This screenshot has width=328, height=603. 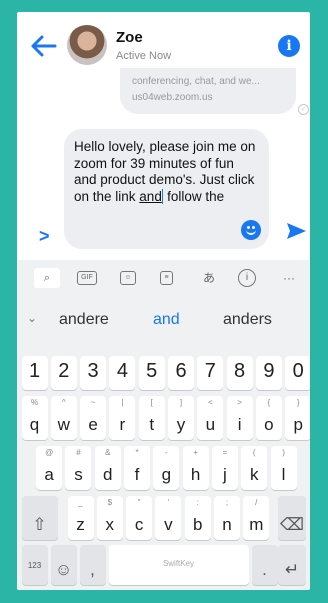 I want to click on emoji-icon, so click(x=251, y=230).